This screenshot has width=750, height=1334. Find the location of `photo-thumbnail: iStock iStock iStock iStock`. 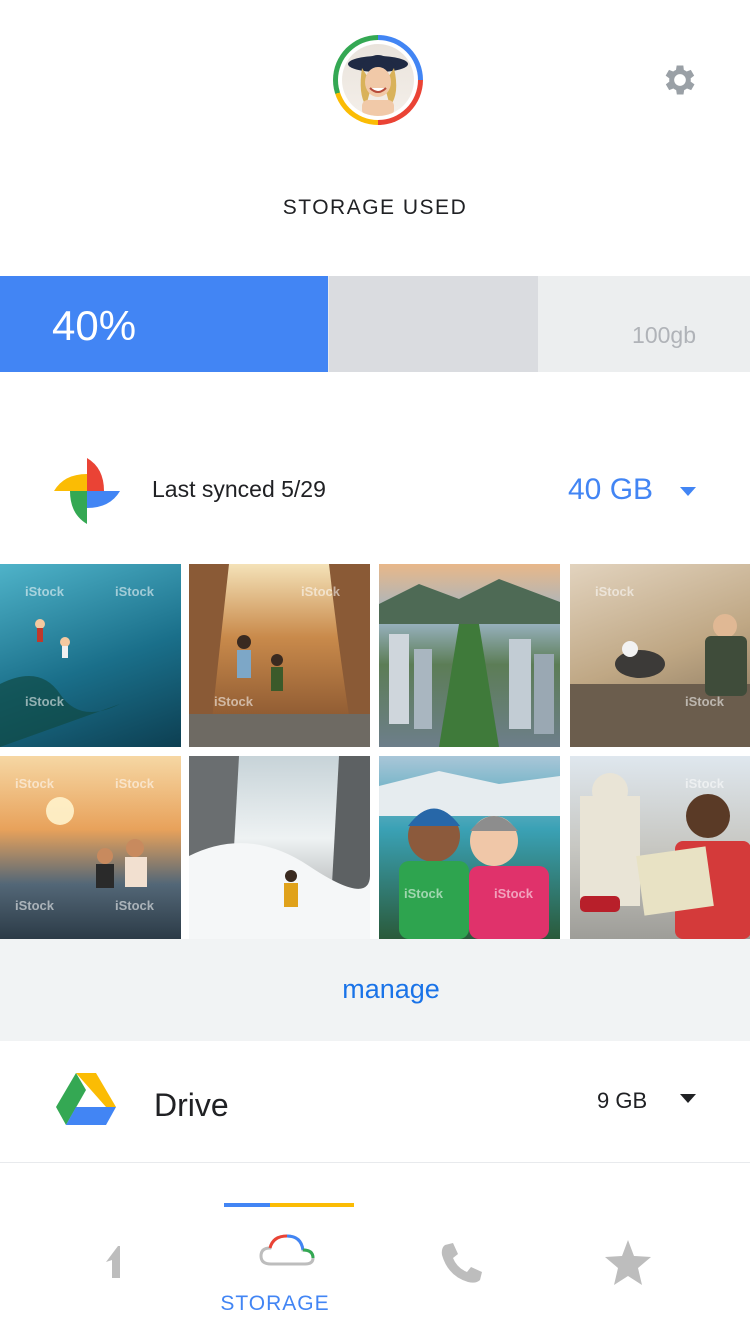

photo-thumbnail: iStock iStock iStock iStock is located at coordinates (90, 847).